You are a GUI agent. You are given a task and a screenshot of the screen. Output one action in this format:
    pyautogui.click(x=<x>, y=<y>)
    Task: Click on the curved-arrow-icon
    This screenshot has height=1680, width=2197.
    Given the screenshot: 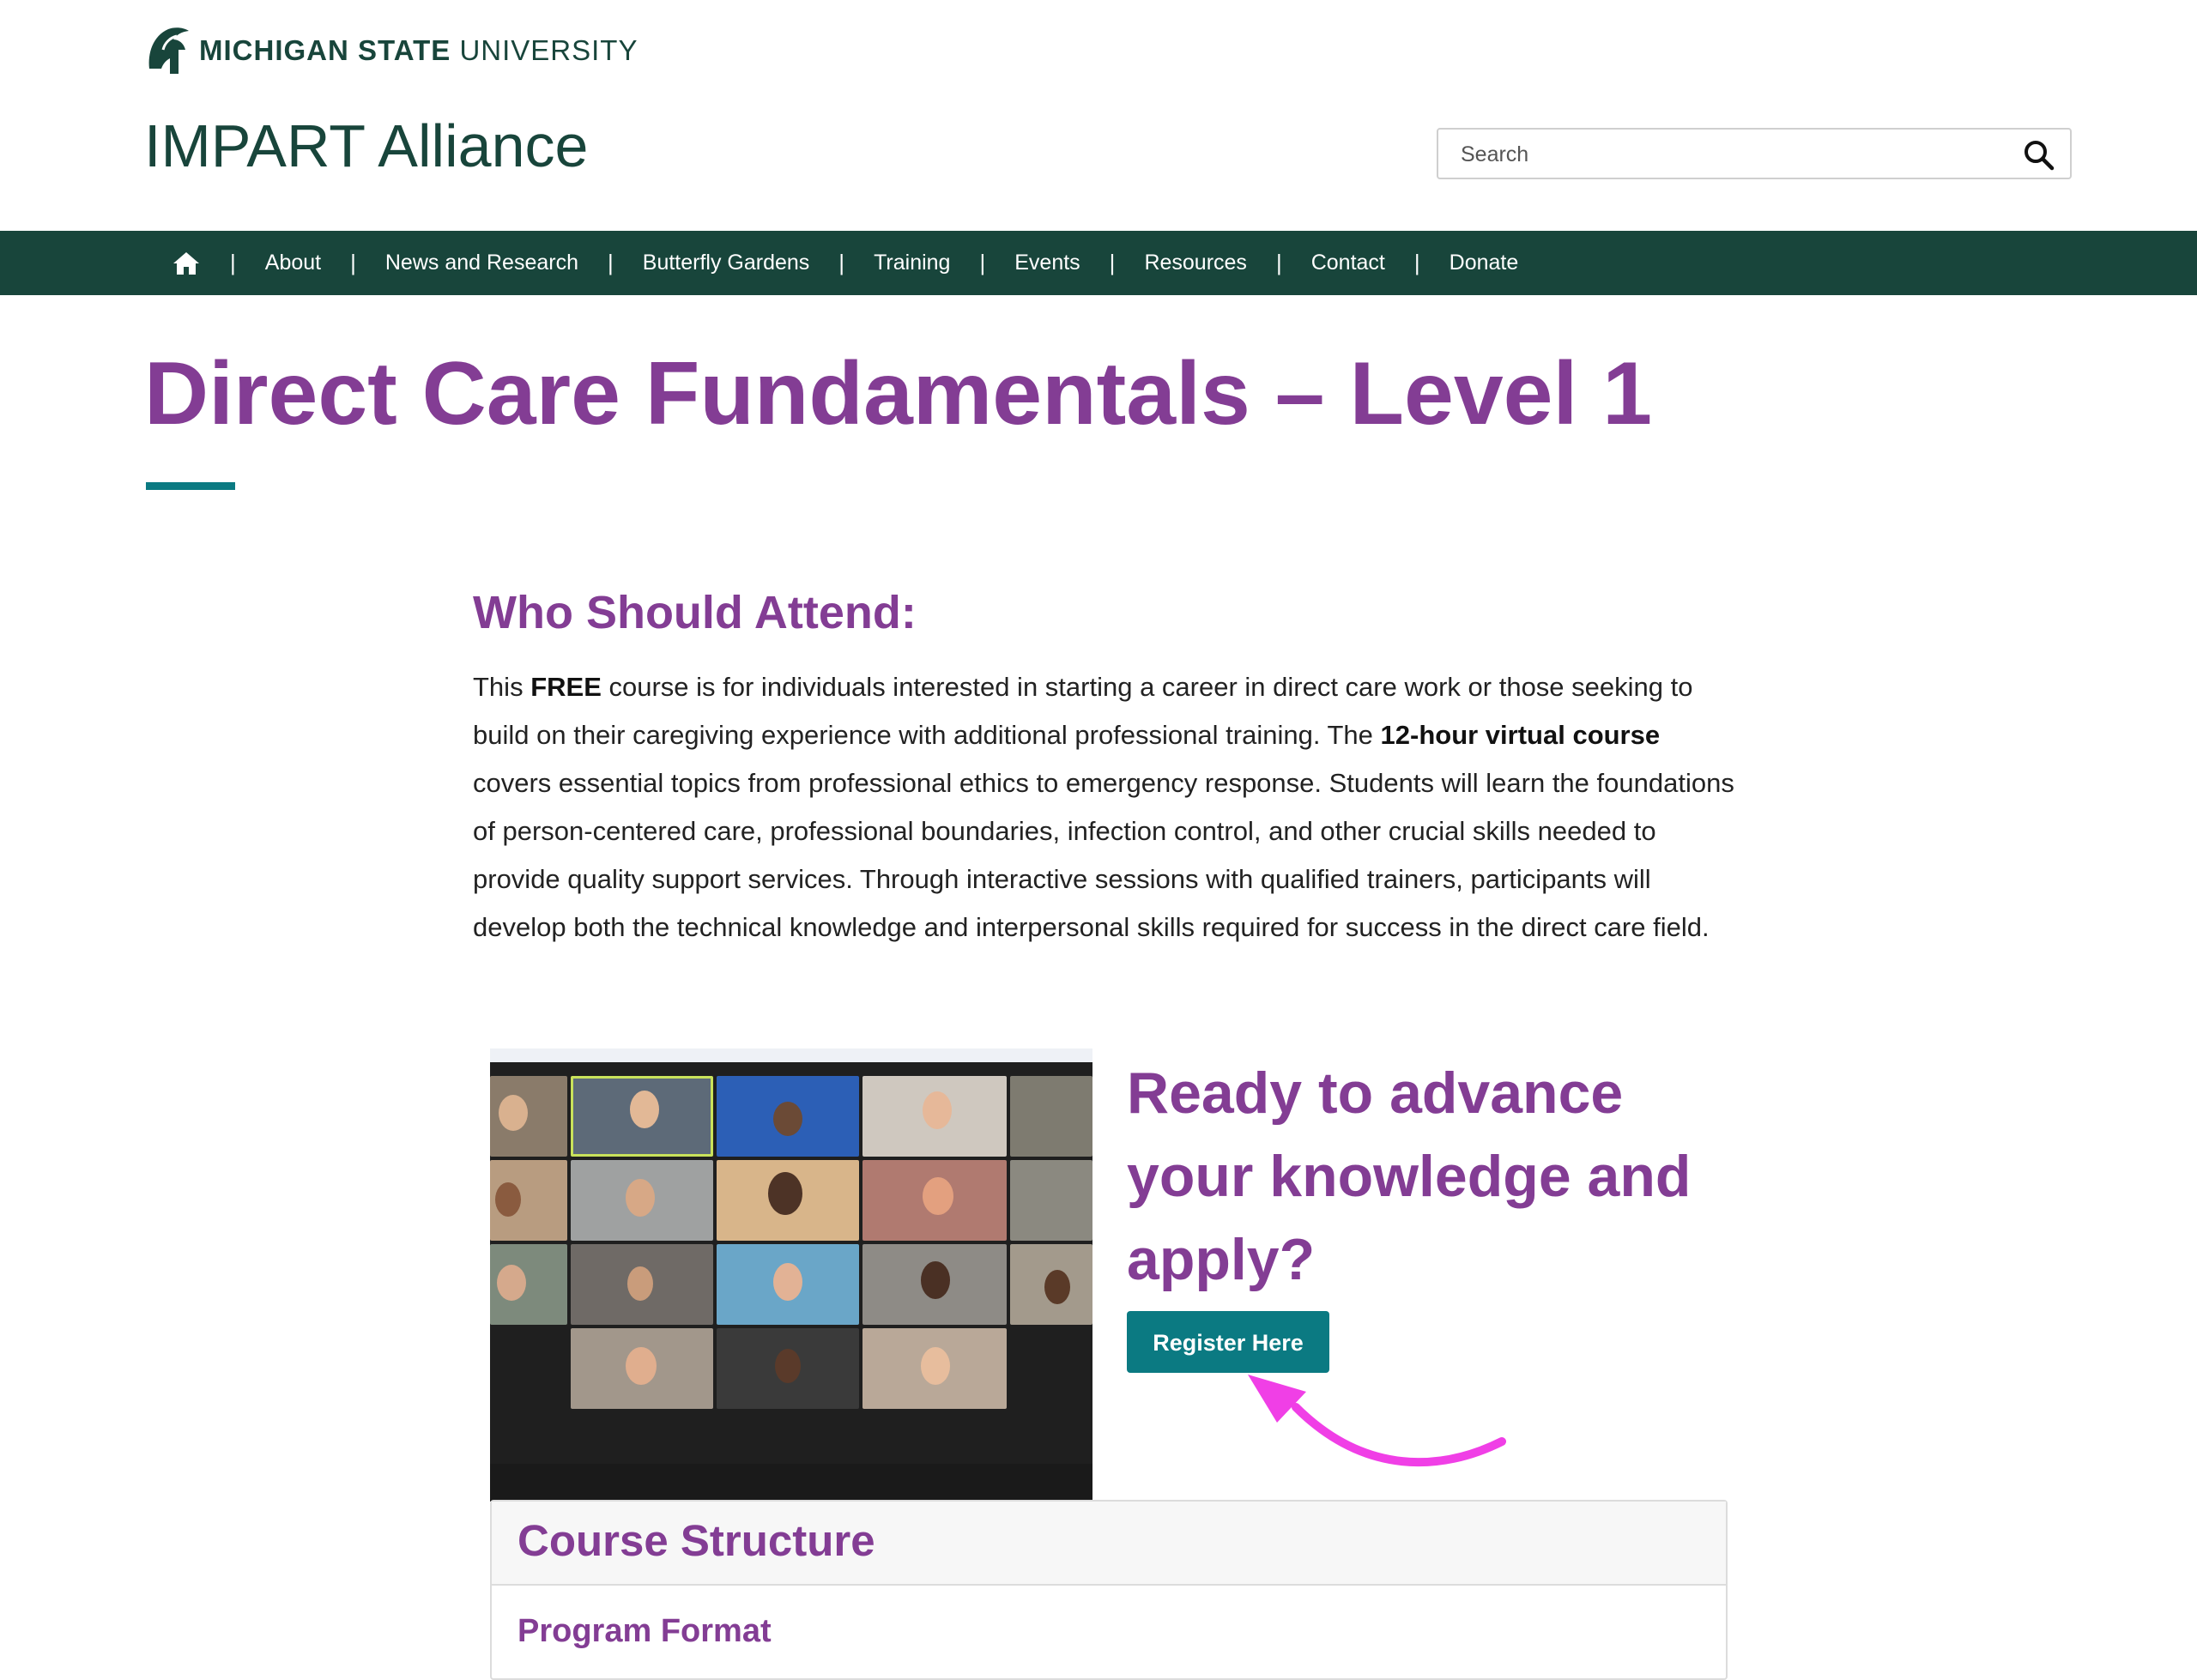 What is the action you would take?
    pyautogui.click(x=1377, y=1421)
    